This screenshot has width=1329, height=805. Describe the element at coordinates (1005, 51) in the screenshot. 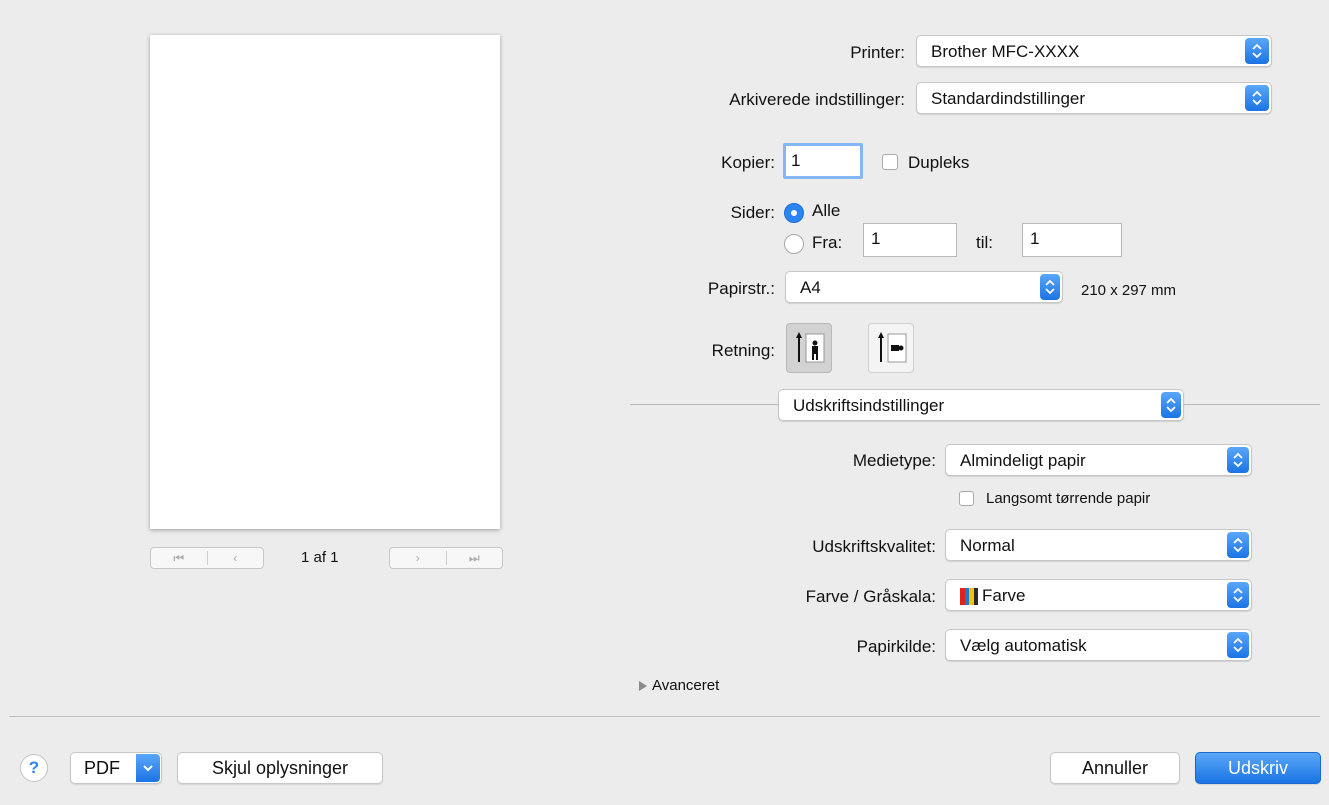

I see `printer-value: Brother MFC-XXXX` at that location.